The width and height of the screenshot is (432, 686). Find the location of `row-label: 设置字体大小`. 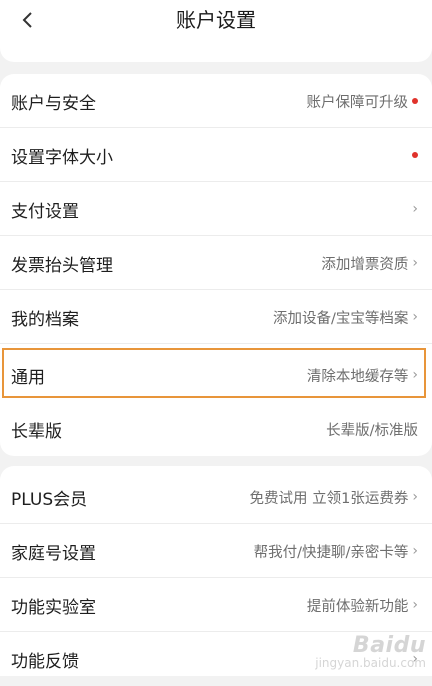

row-label: 设置字体大小 is located at coordinates (62, 157).